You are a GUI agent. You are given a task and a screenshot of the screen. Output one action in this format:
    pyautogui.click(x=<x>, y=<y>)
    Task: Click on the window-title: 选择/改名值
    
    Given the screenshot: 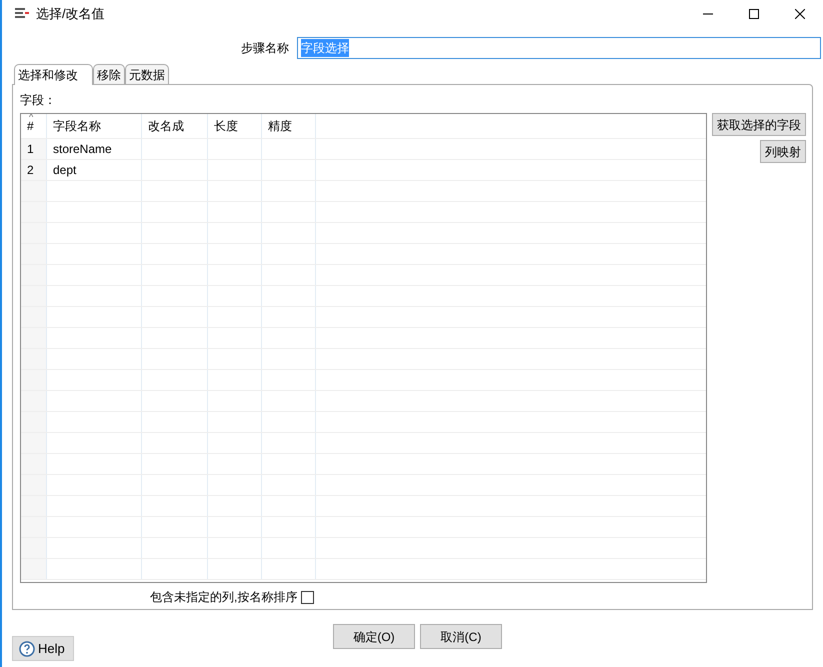 What is the action you would take?
    pyautogui.click(x=70, y=14)
    